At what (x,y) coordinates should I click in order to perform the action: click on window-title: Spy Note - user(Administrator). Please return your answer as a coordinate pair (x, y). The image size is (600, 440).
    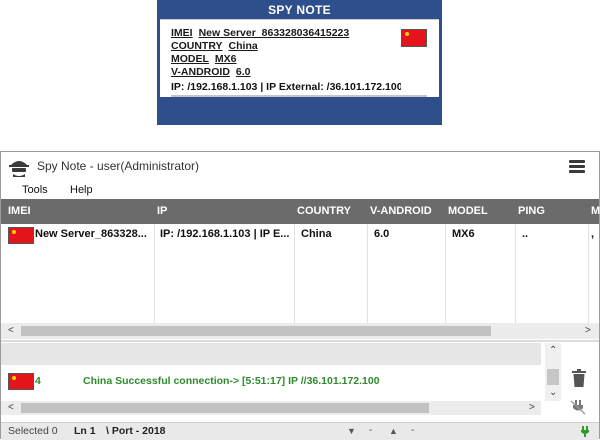
    Looking at the image, I should click on (118, 166).